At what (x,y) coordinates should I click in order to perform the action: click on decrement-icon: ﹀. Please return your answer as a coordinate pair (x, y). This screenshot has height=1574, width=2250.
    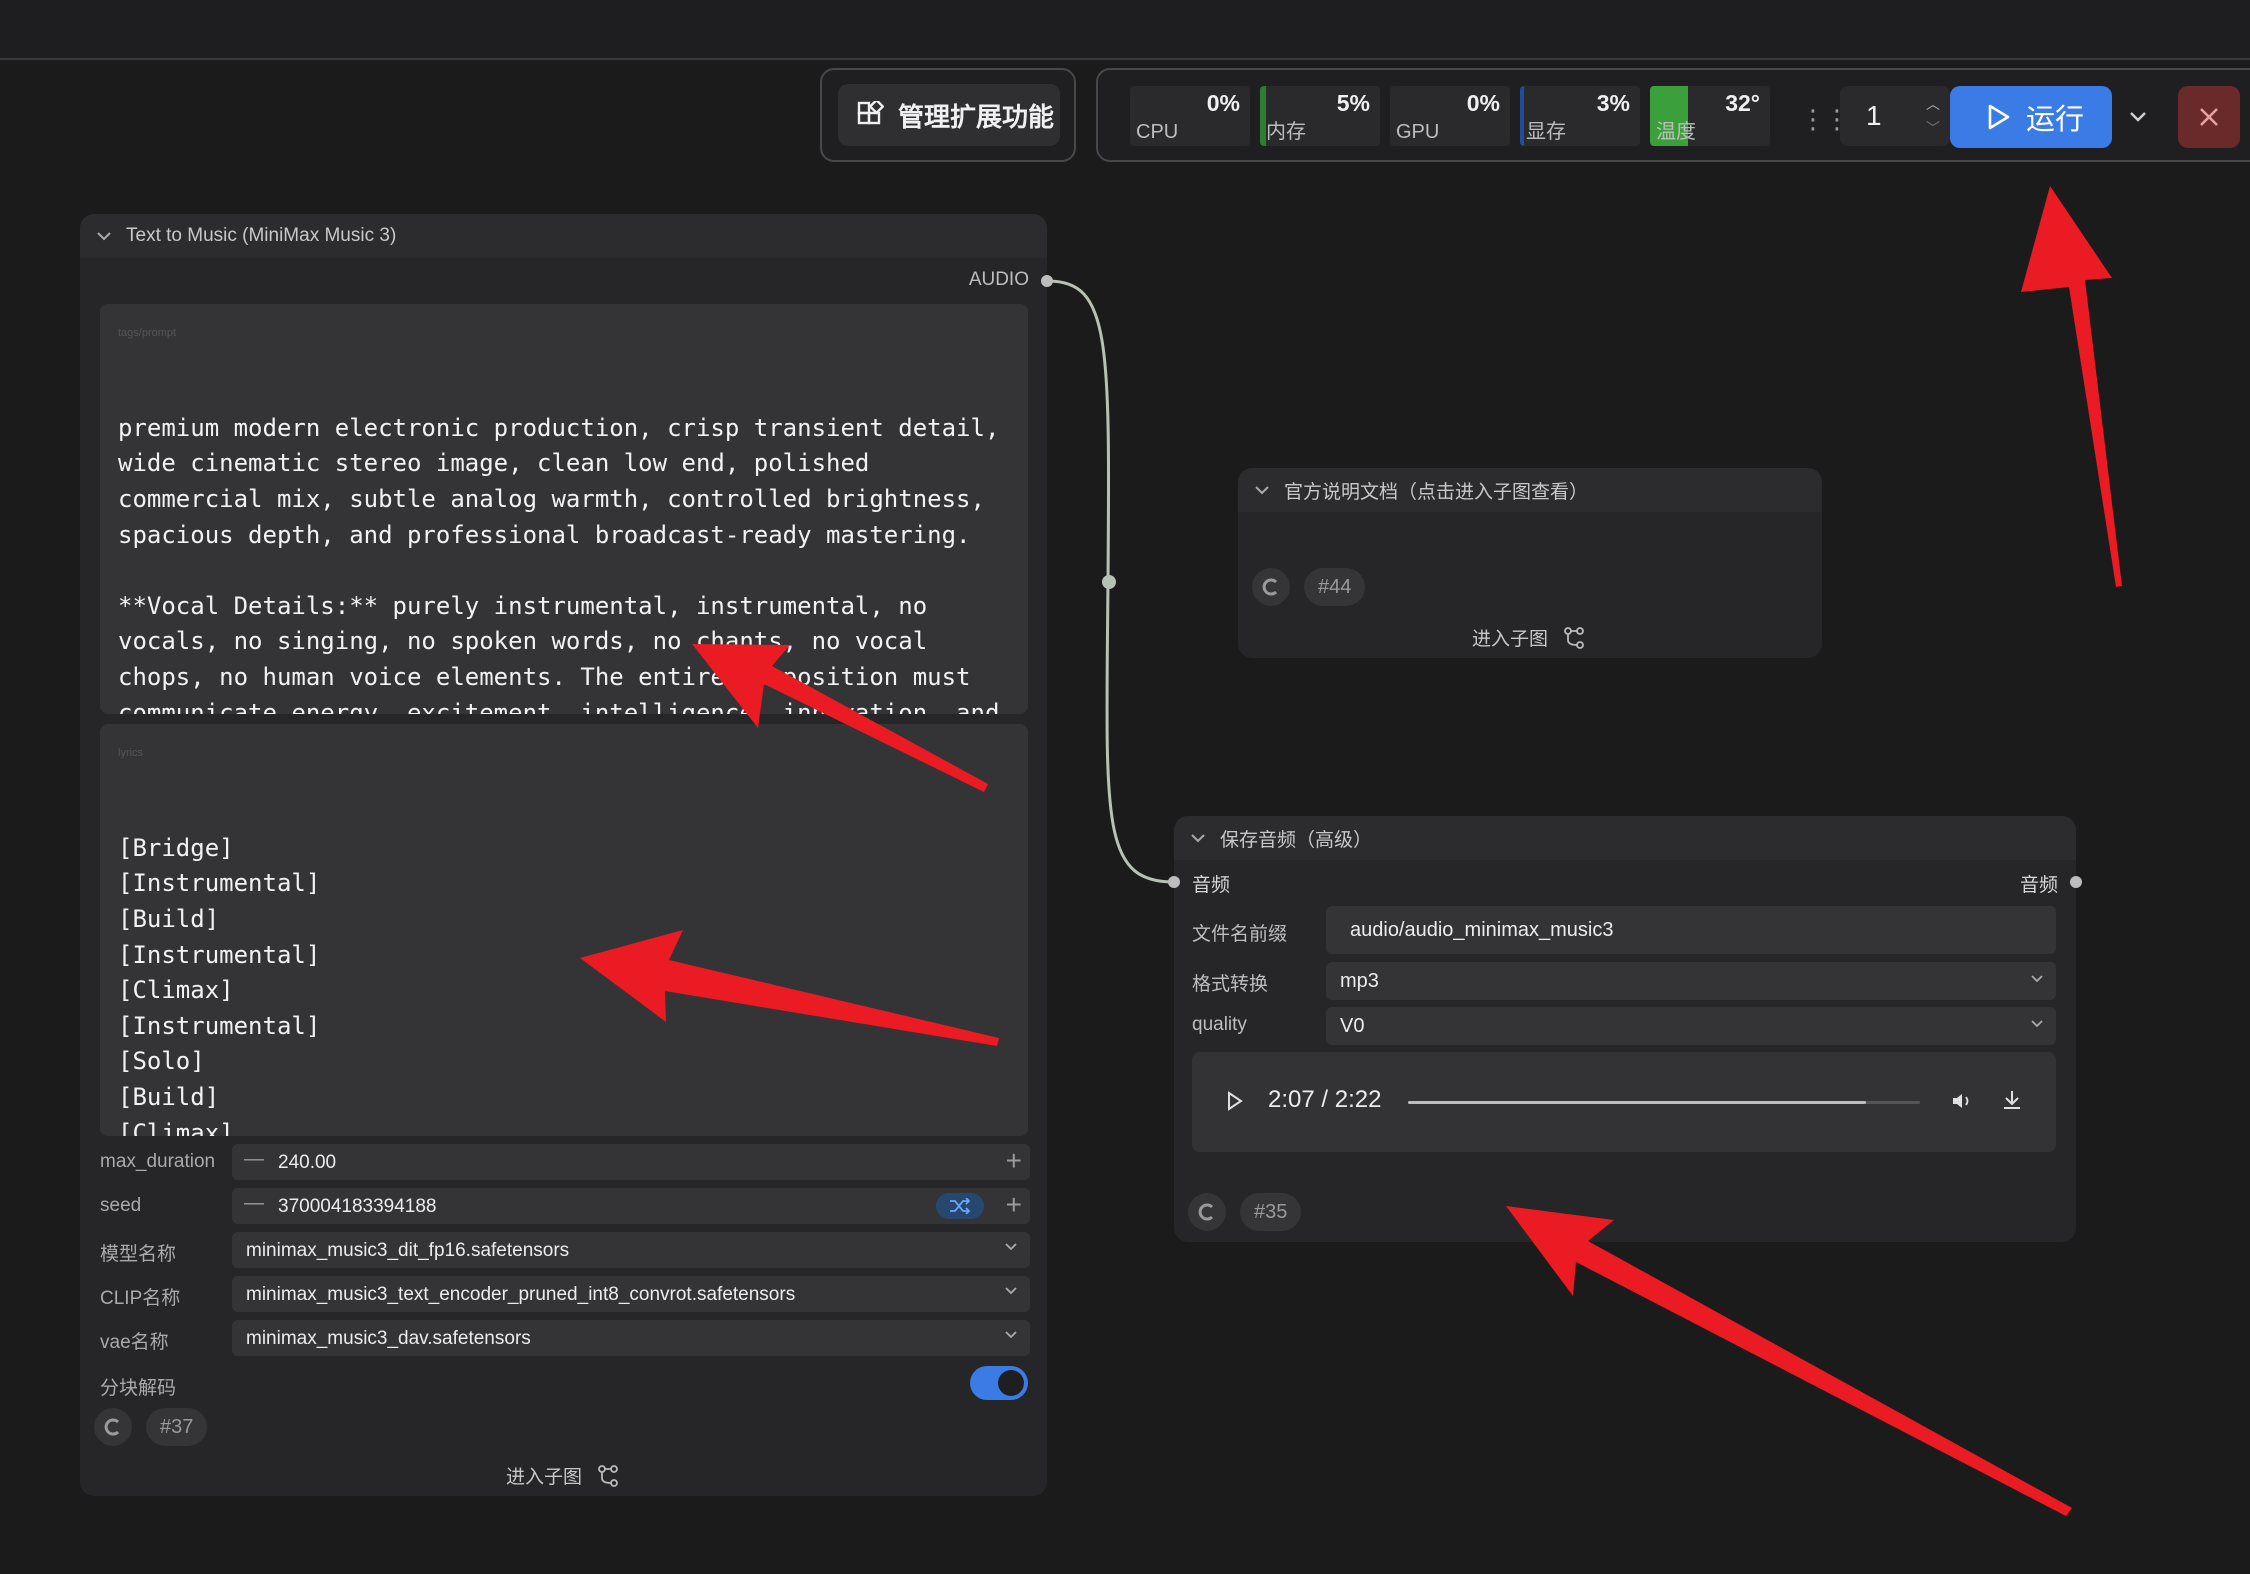
    Looking at the image, I should click on (1933, 128).